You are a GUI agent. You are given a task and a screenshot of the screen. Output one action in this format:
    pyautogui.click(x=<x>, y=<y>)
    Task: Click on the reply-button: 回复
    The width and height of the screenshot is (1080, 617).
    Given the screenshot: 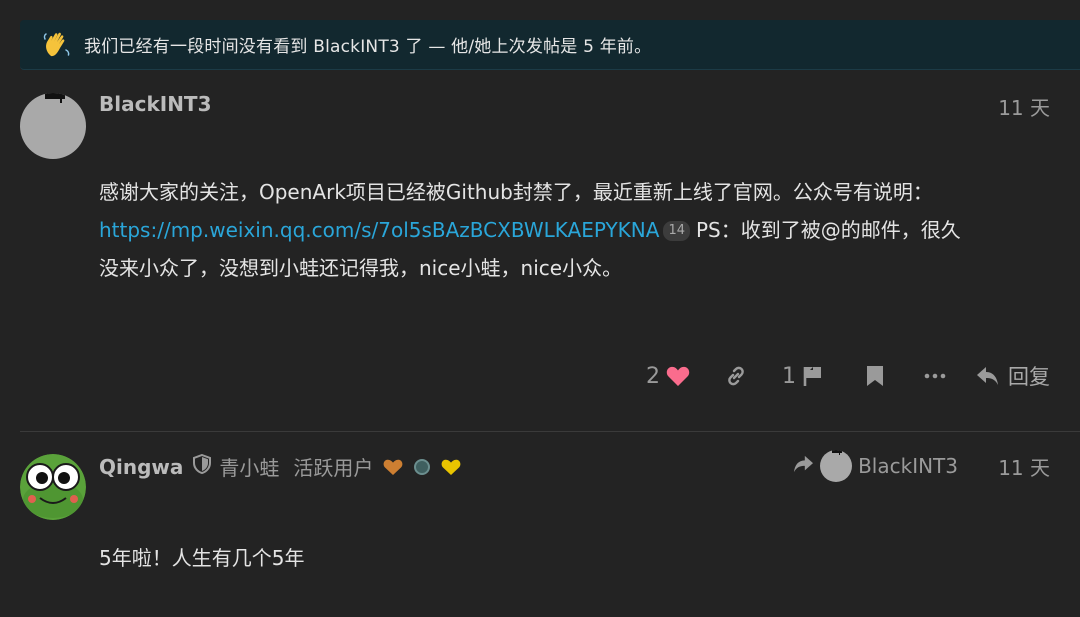 What is the action you would take?
    pyautogui.click(x=1013, y=376)
    